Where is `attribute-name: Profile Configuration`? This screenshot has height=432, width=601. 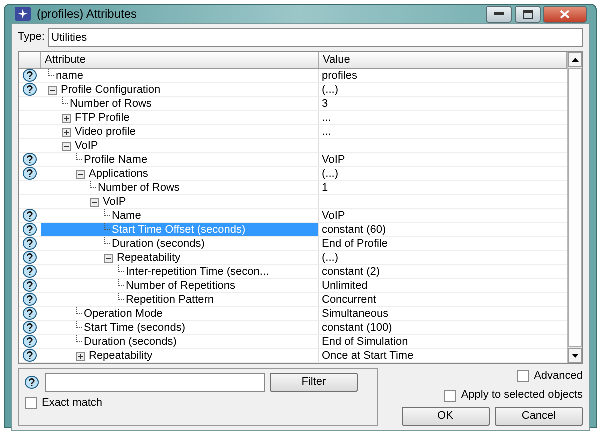
attribute-name: Profile Configuration is located at coordinates (111, 90).